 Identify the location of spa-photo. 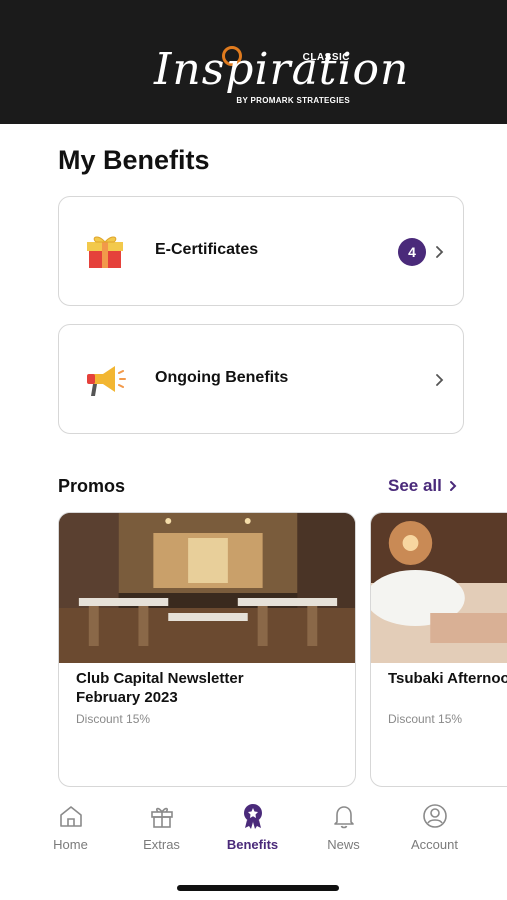
(439, 588).